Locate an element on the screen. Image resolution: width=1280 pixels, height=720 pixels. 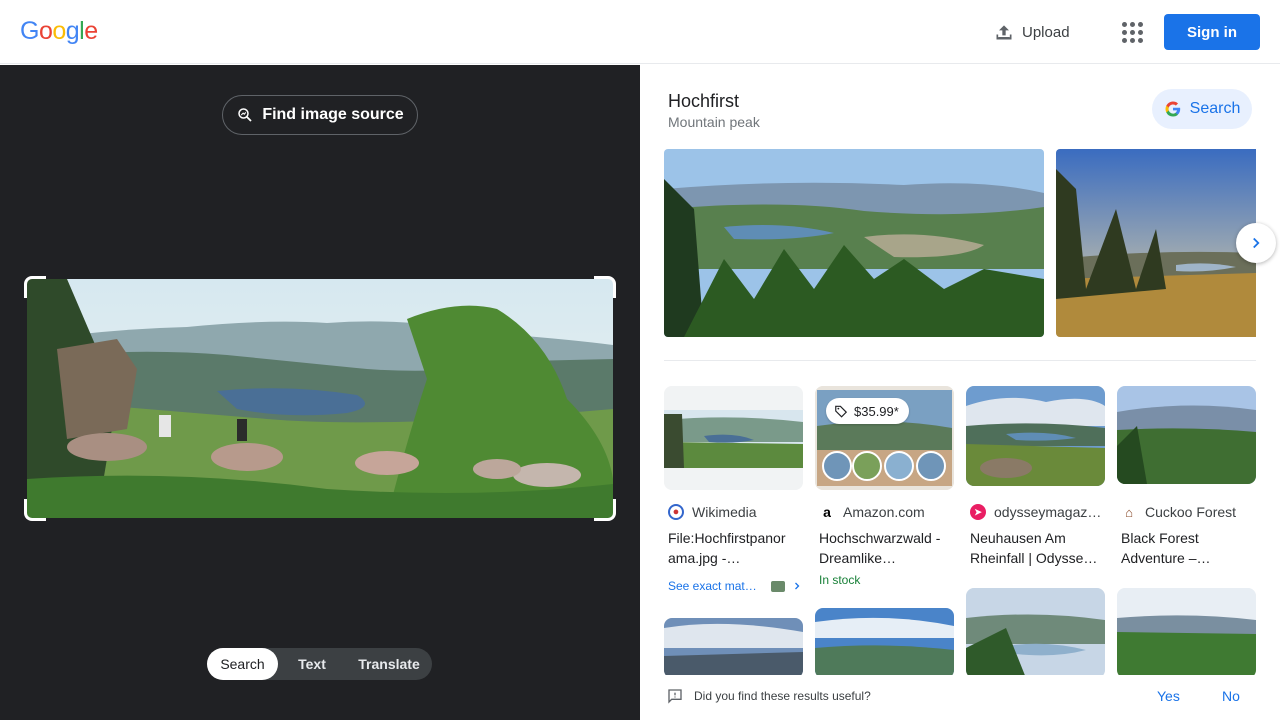
exact-match-thumbnail-icon is located at coordinates (777, 586).